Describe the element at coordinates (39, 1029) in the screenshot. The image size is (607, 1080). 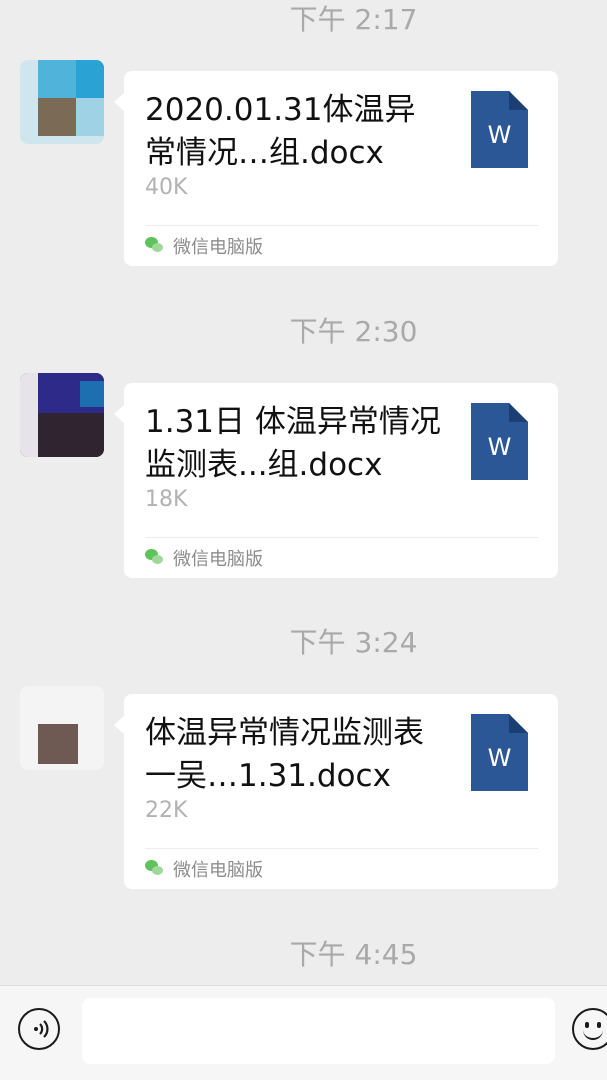
I see `voice-icon` at that location.